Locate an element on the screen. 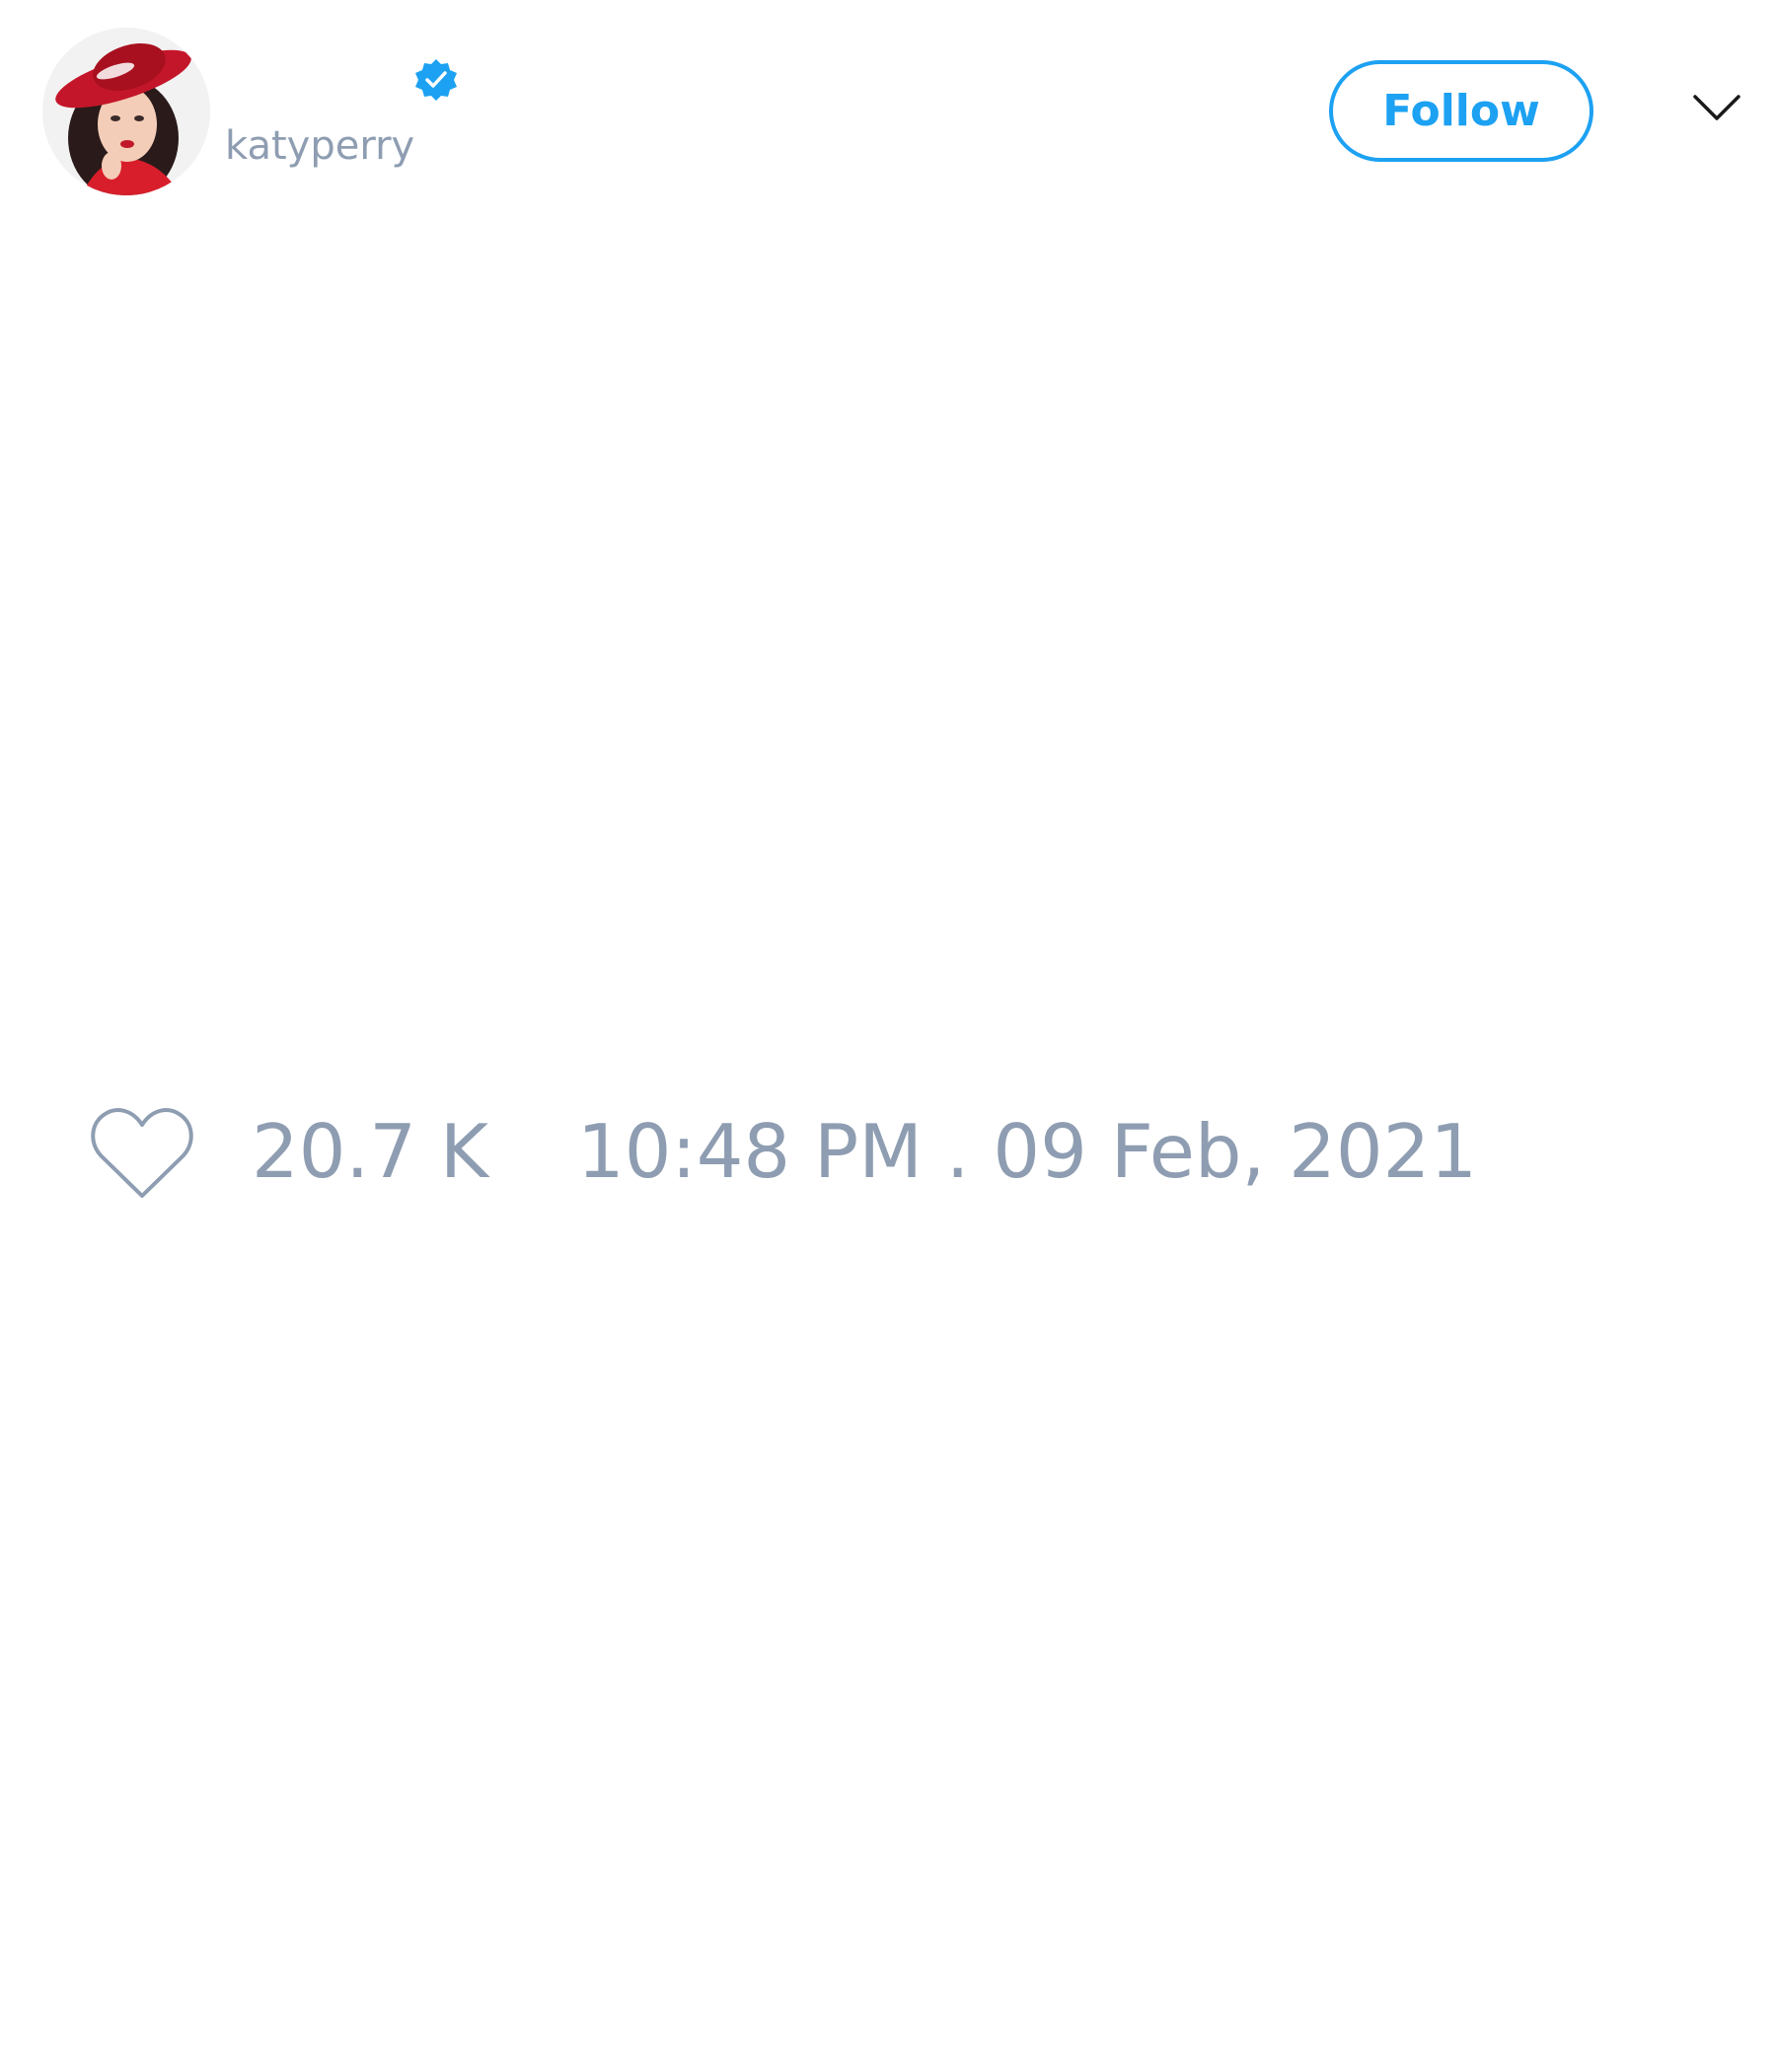 The image size is (1776, 2072). follow-button: Follow is located at coordinates (1461, 111).